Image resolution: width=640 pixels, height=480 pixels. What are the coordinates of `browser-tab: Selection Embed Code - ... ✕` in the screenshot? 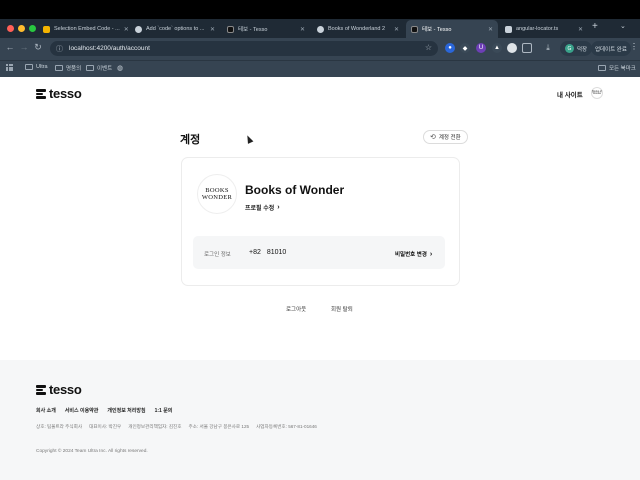 It's located at (83, 29).